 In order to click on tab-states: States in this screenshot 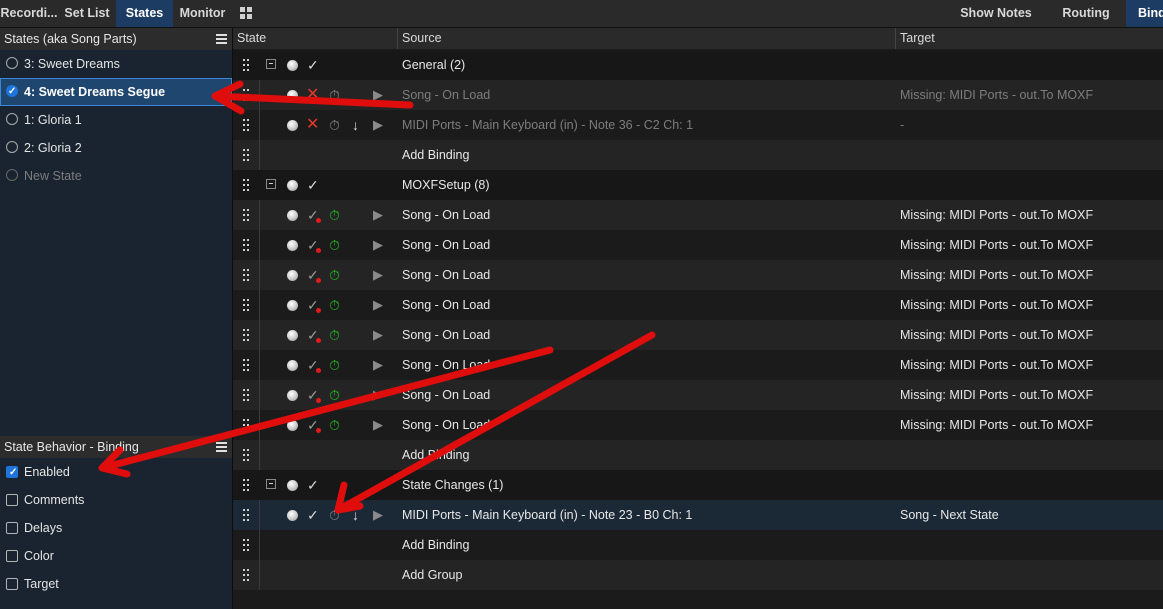, I will do `click(144, 13)`.